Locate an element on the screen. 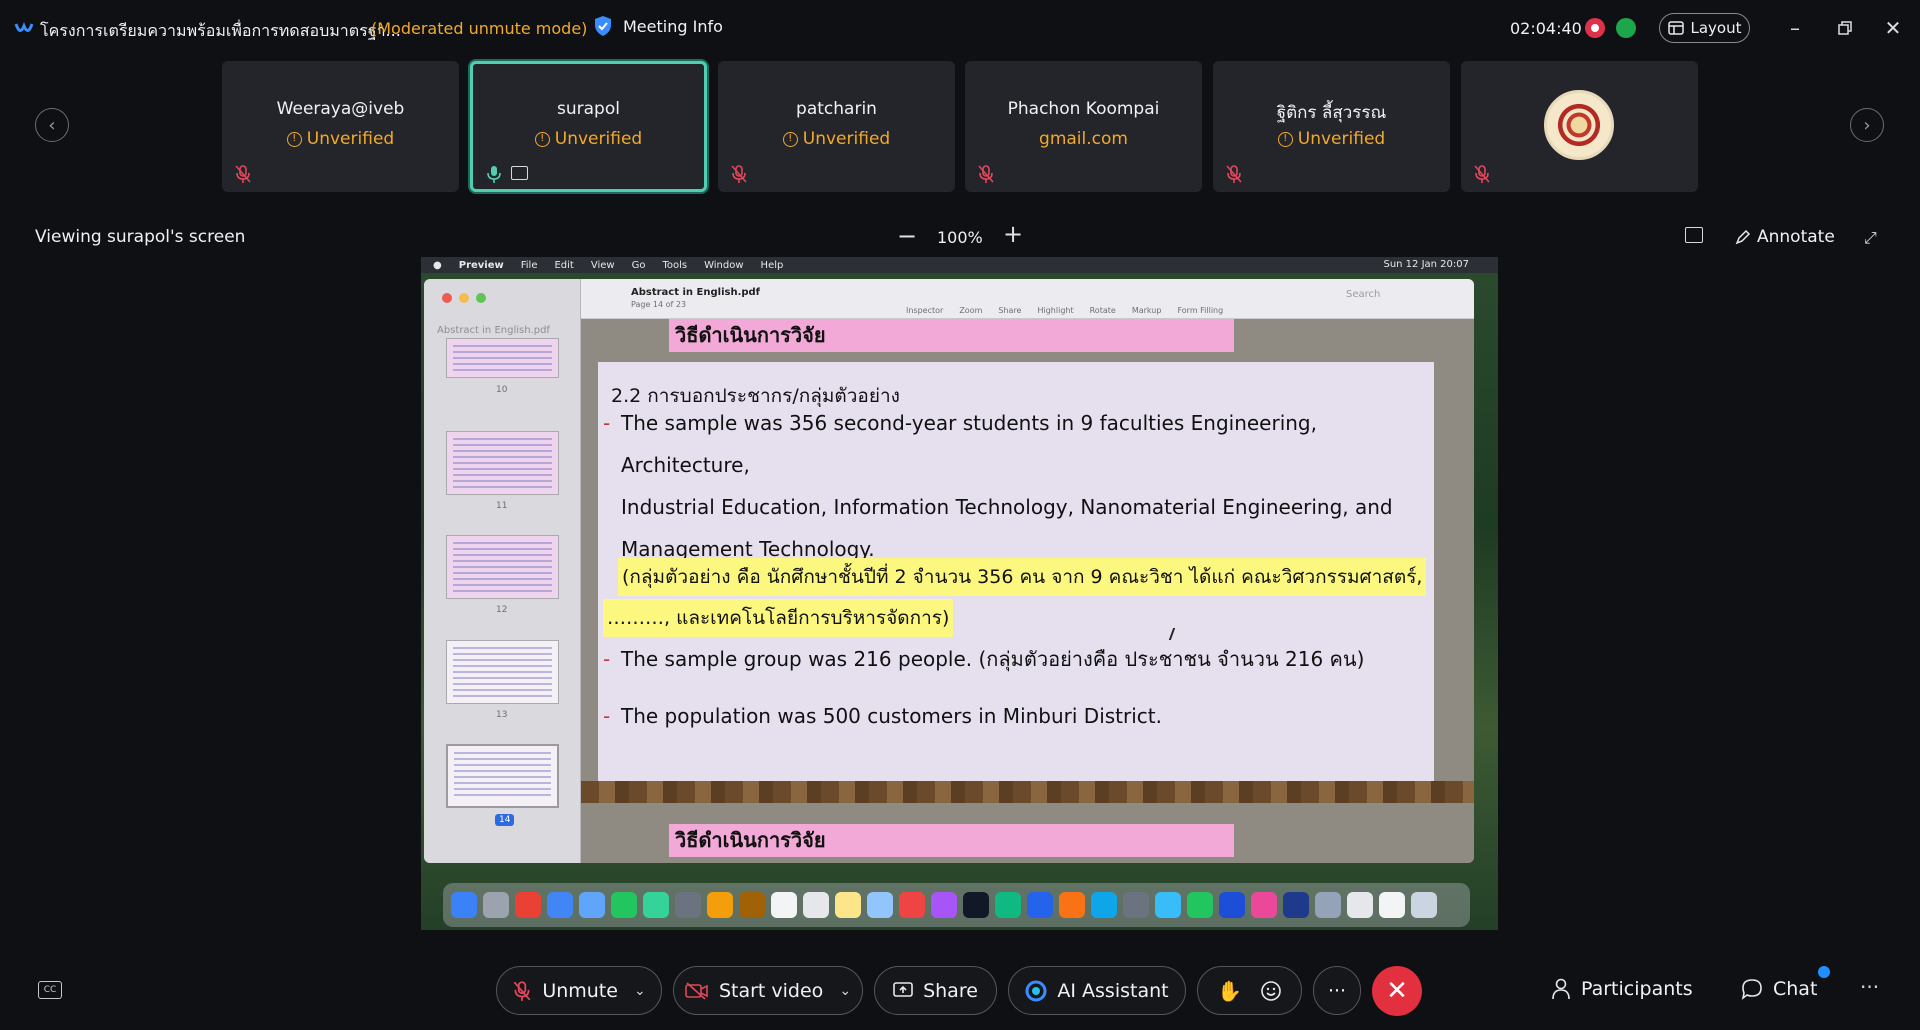  thumbnail-sidebar: Abstract in English.pdf 10 11 12 13 14 is located at coordinates (502, 571).